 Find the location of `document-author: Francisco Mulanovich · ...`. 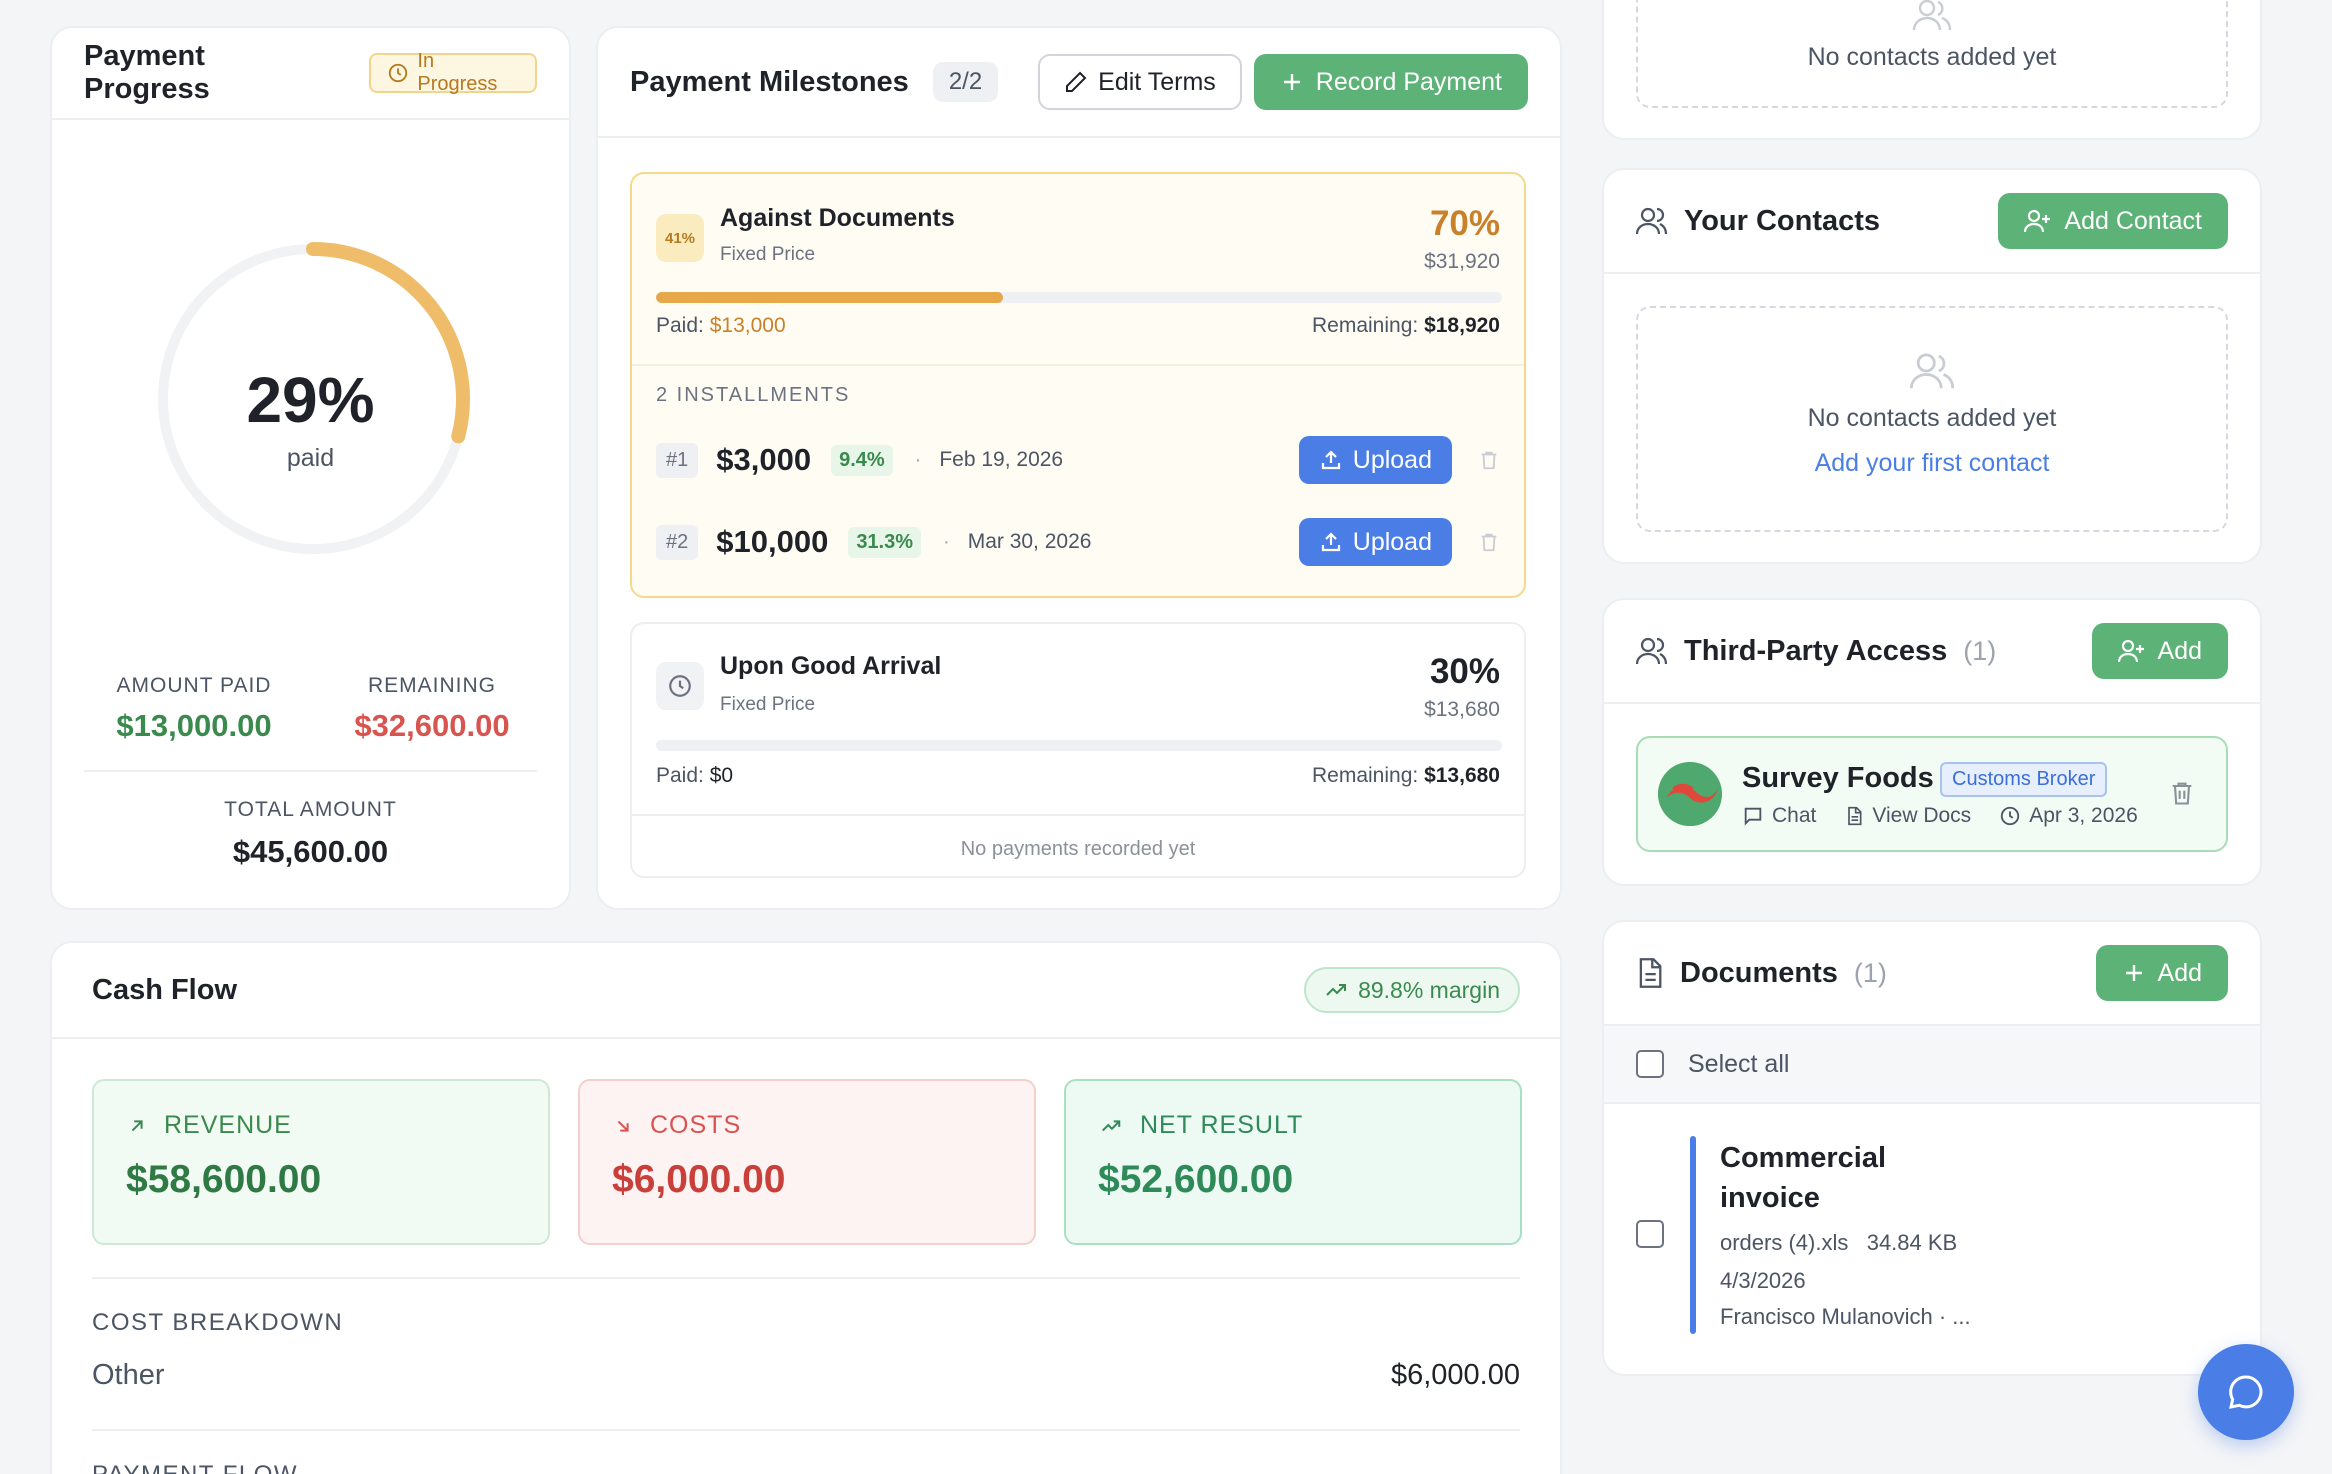

document-author: Francisco Mulanovich · ... is located at coordinates (1845, 1316).